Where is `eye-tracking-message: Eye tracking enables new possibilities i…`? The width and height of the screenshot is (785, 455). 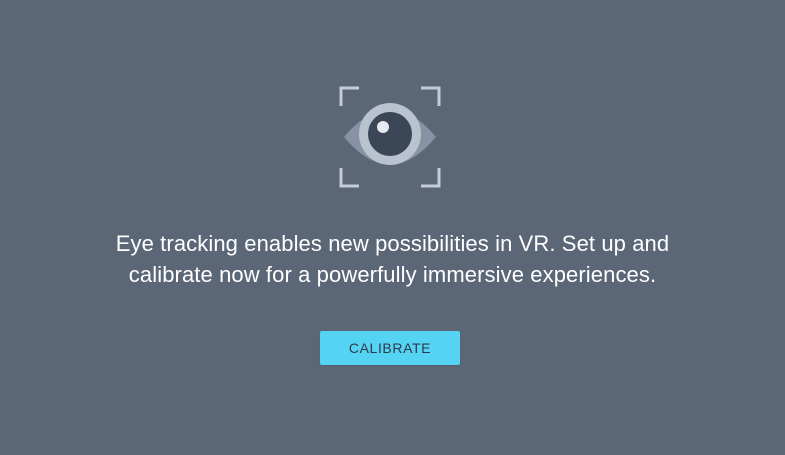 eye-tracking-message: Eye tracking enables new possibilities i… is located at coordinates (392, 259).